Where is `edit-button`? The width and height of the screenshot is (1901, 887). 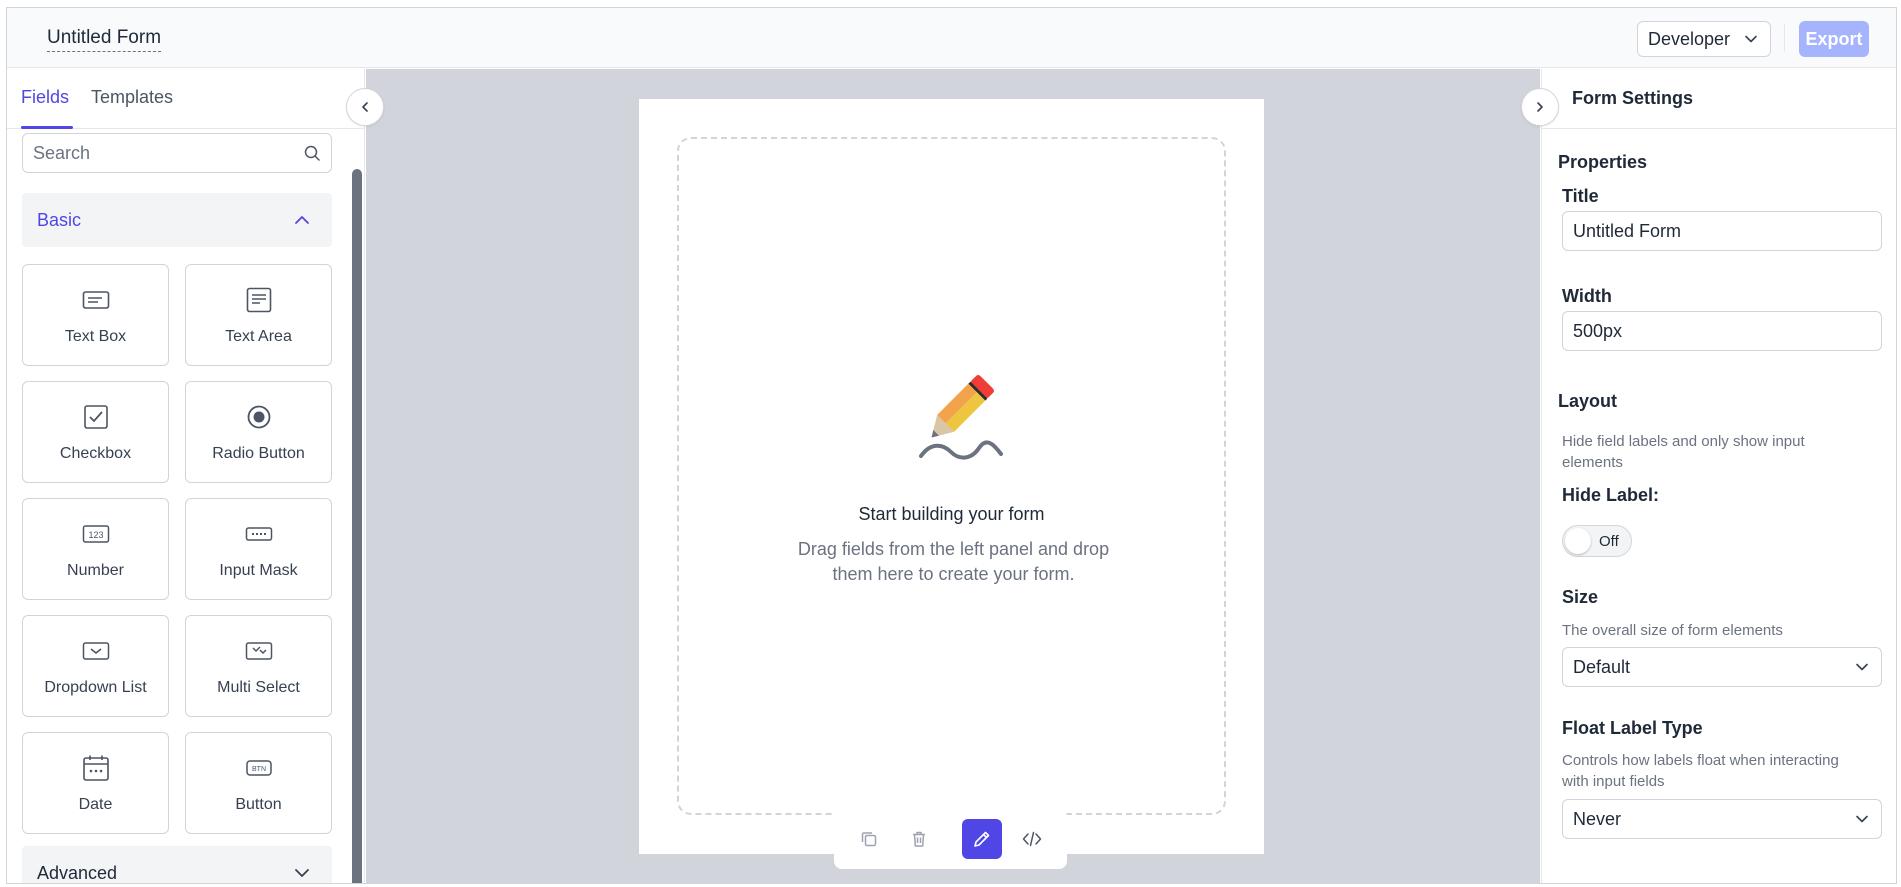
edit-button is located at coordinates (982, 839).